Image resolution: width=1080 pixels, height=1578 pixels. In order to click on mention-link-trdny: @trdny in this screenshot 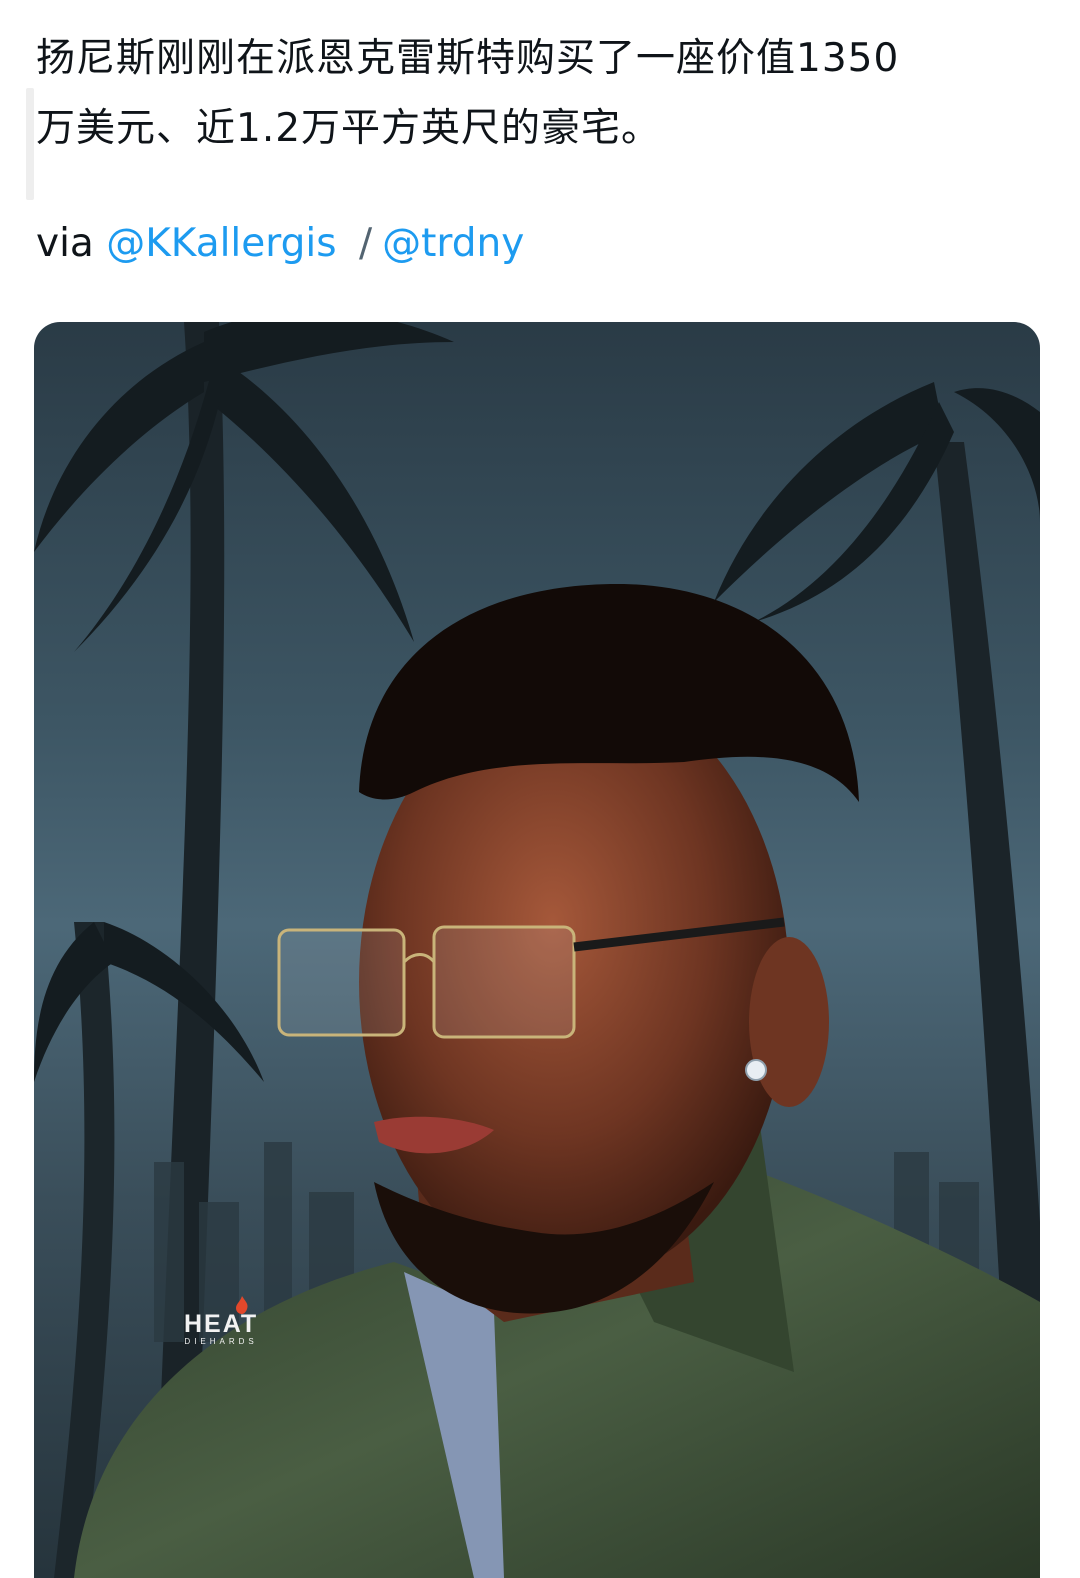, I will do `click(453, 243)`.